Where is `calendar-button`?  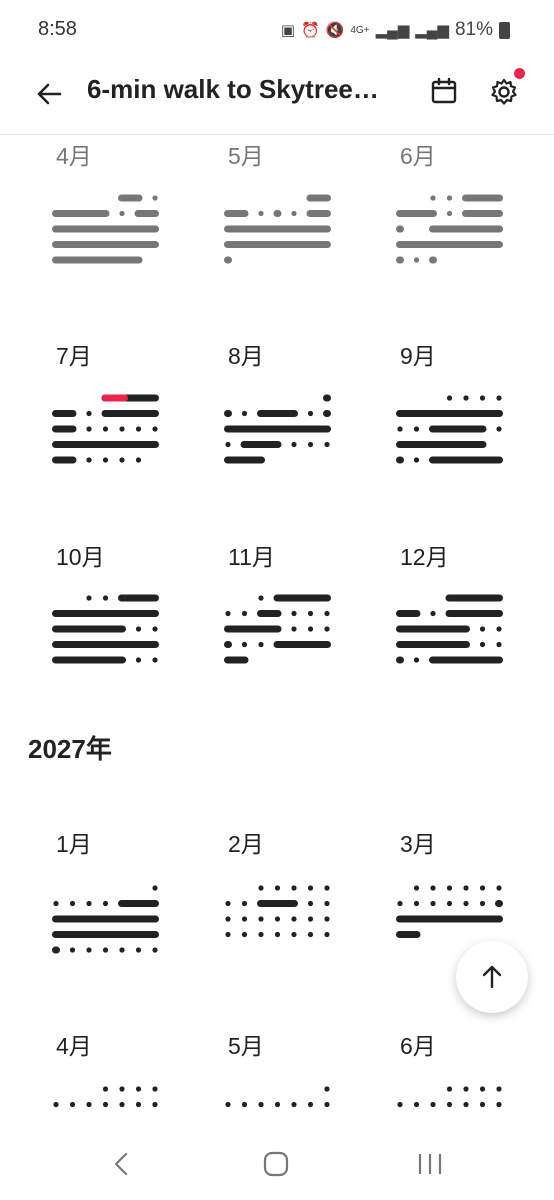 calendar-button is located at coordinates (444, 91).